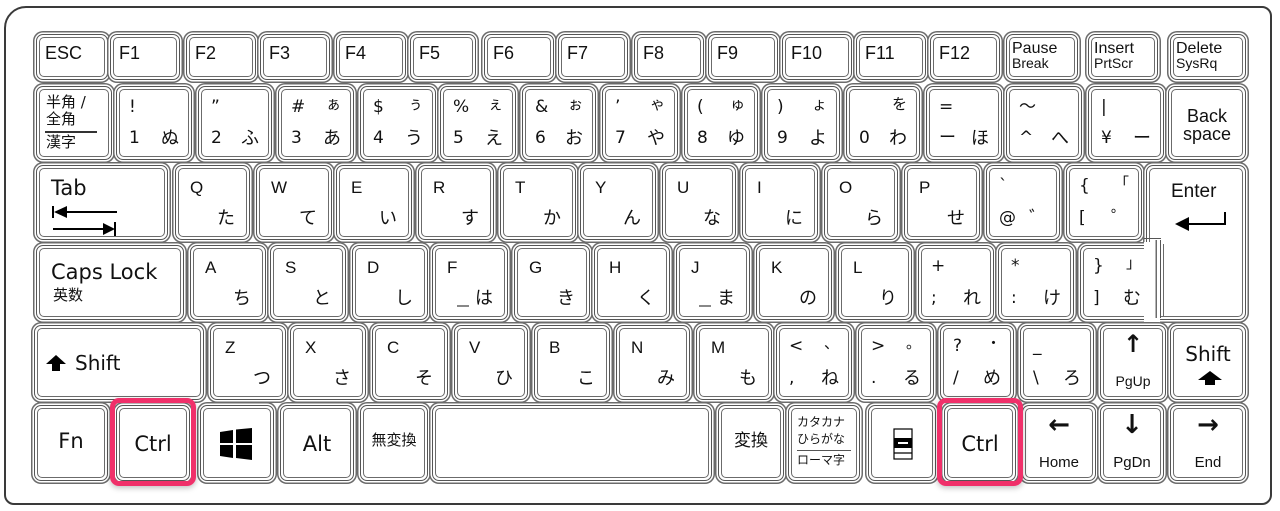 The height and width of the screenshot is (511, 1280). Describe the element at coordinates (1023, 202) in the screenshot. I see `key-at: ` @ ゛` at that location.